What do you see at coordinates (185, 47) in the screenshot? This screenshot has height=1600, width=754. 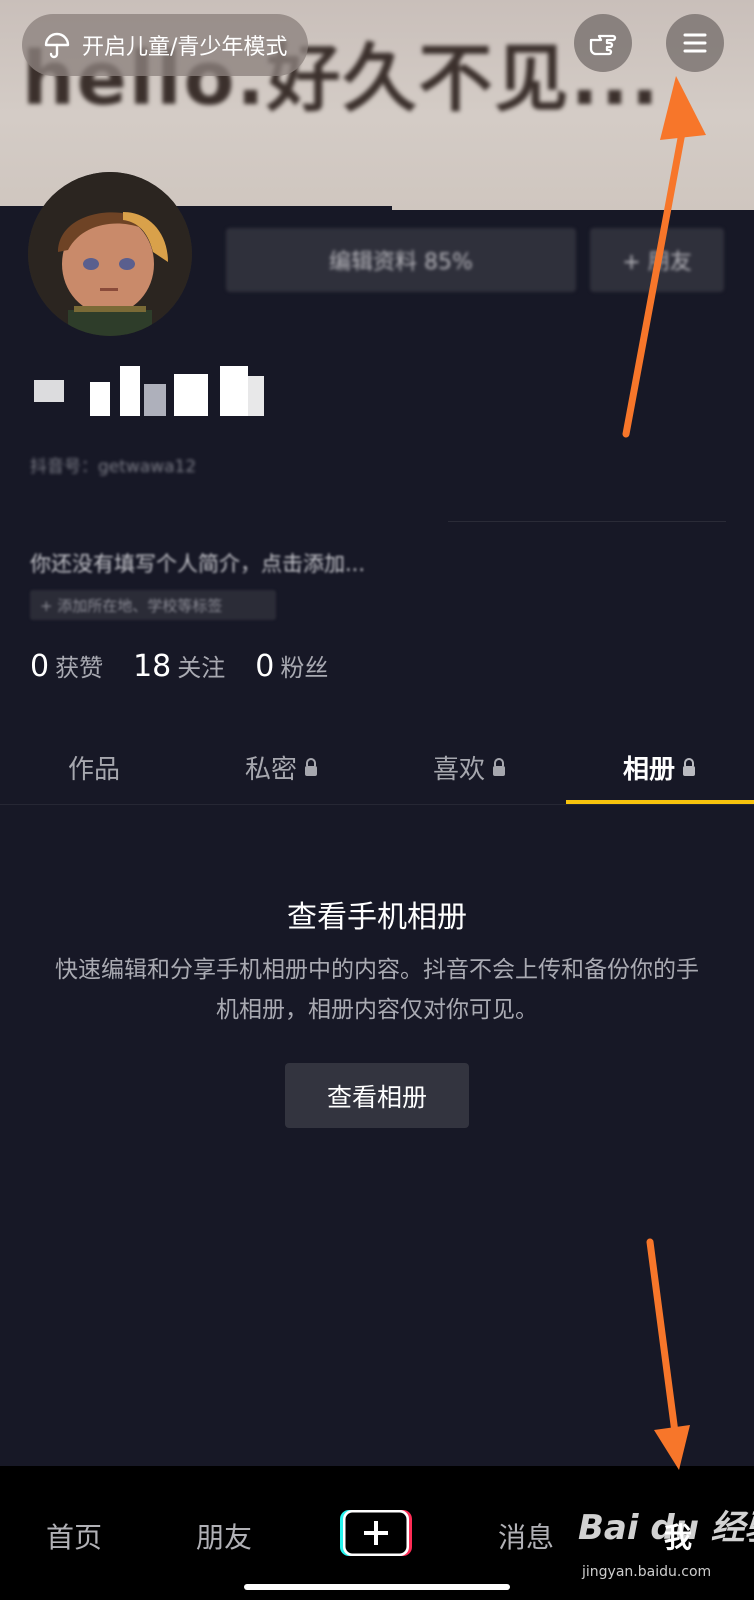 I see `kids-mode-label: 开启儿童/青少年模式` at bounding box center [185, 47].